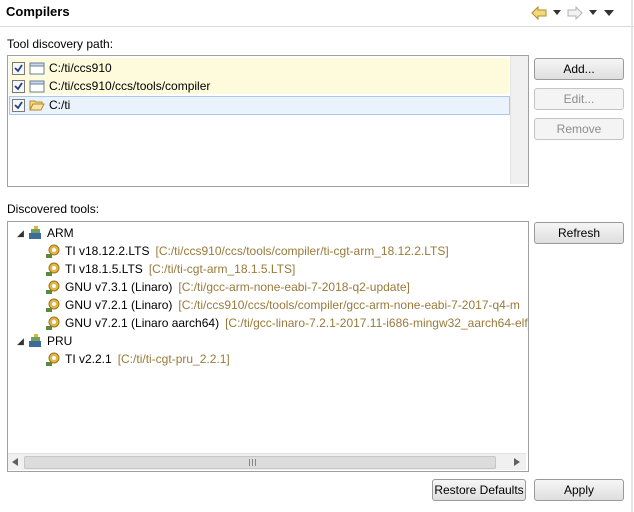 Image resolution: width=634 pixels, height=512 pixels. What do you see at coordinates (37, 105) in the screenshot?
I see `open-folder-icon` at bounding box center [37, 105].